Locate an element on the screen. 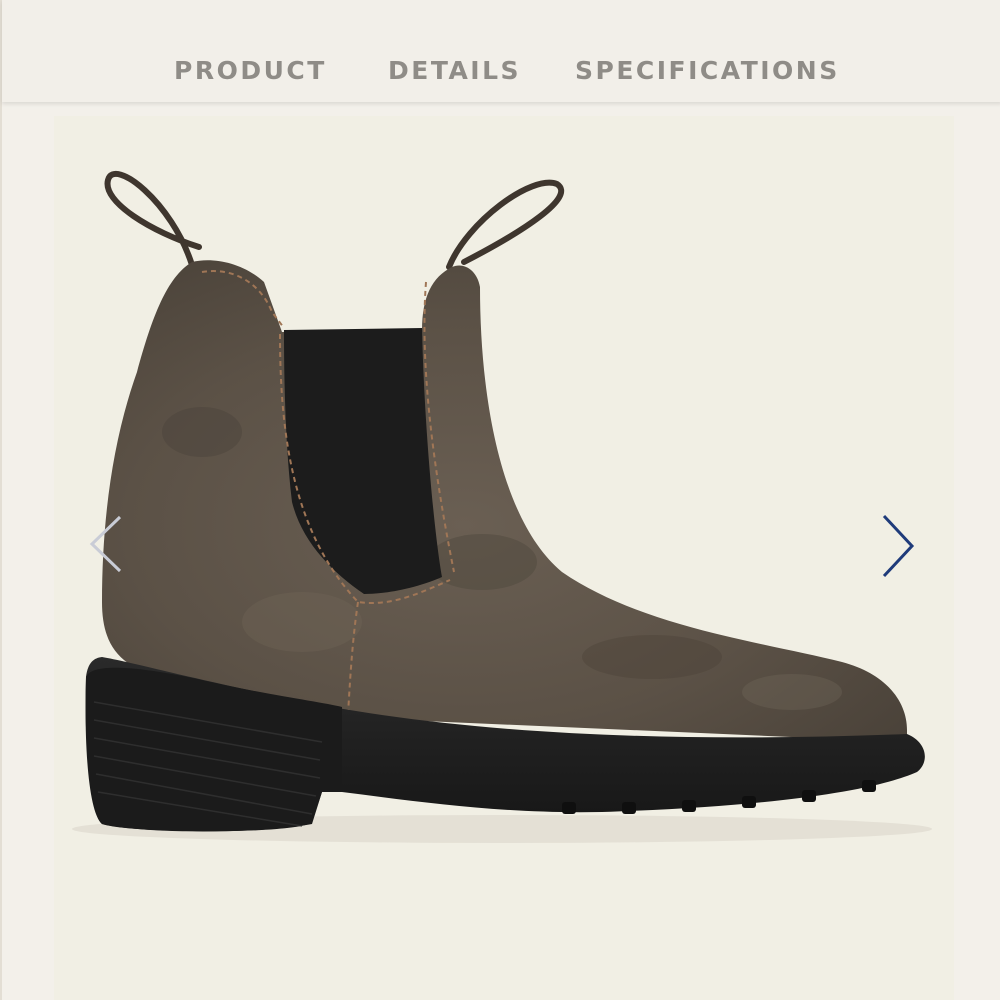  tab-details: DETAILS is located at coordinates (454, 70).